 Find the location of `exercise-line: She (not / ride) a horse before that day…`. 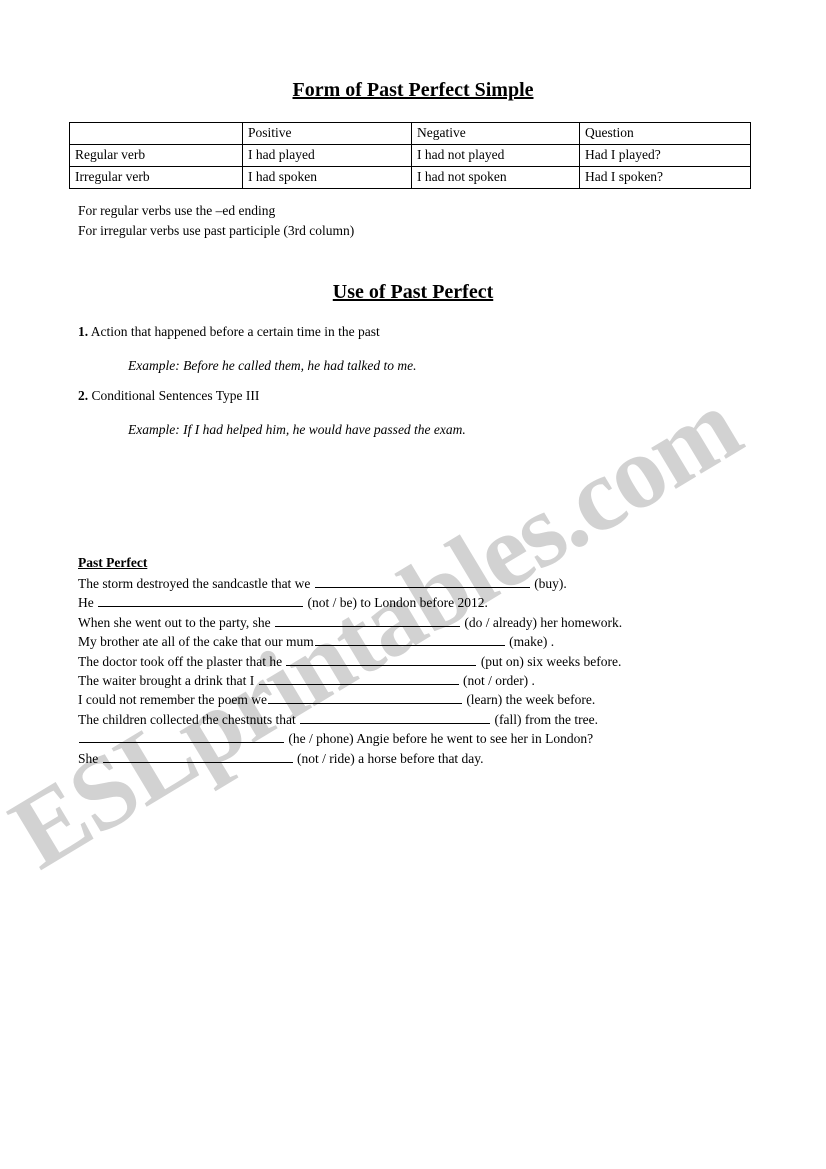

exercise-line: She (not / ride) a horse before that day… is located at coordinates (428, 758).